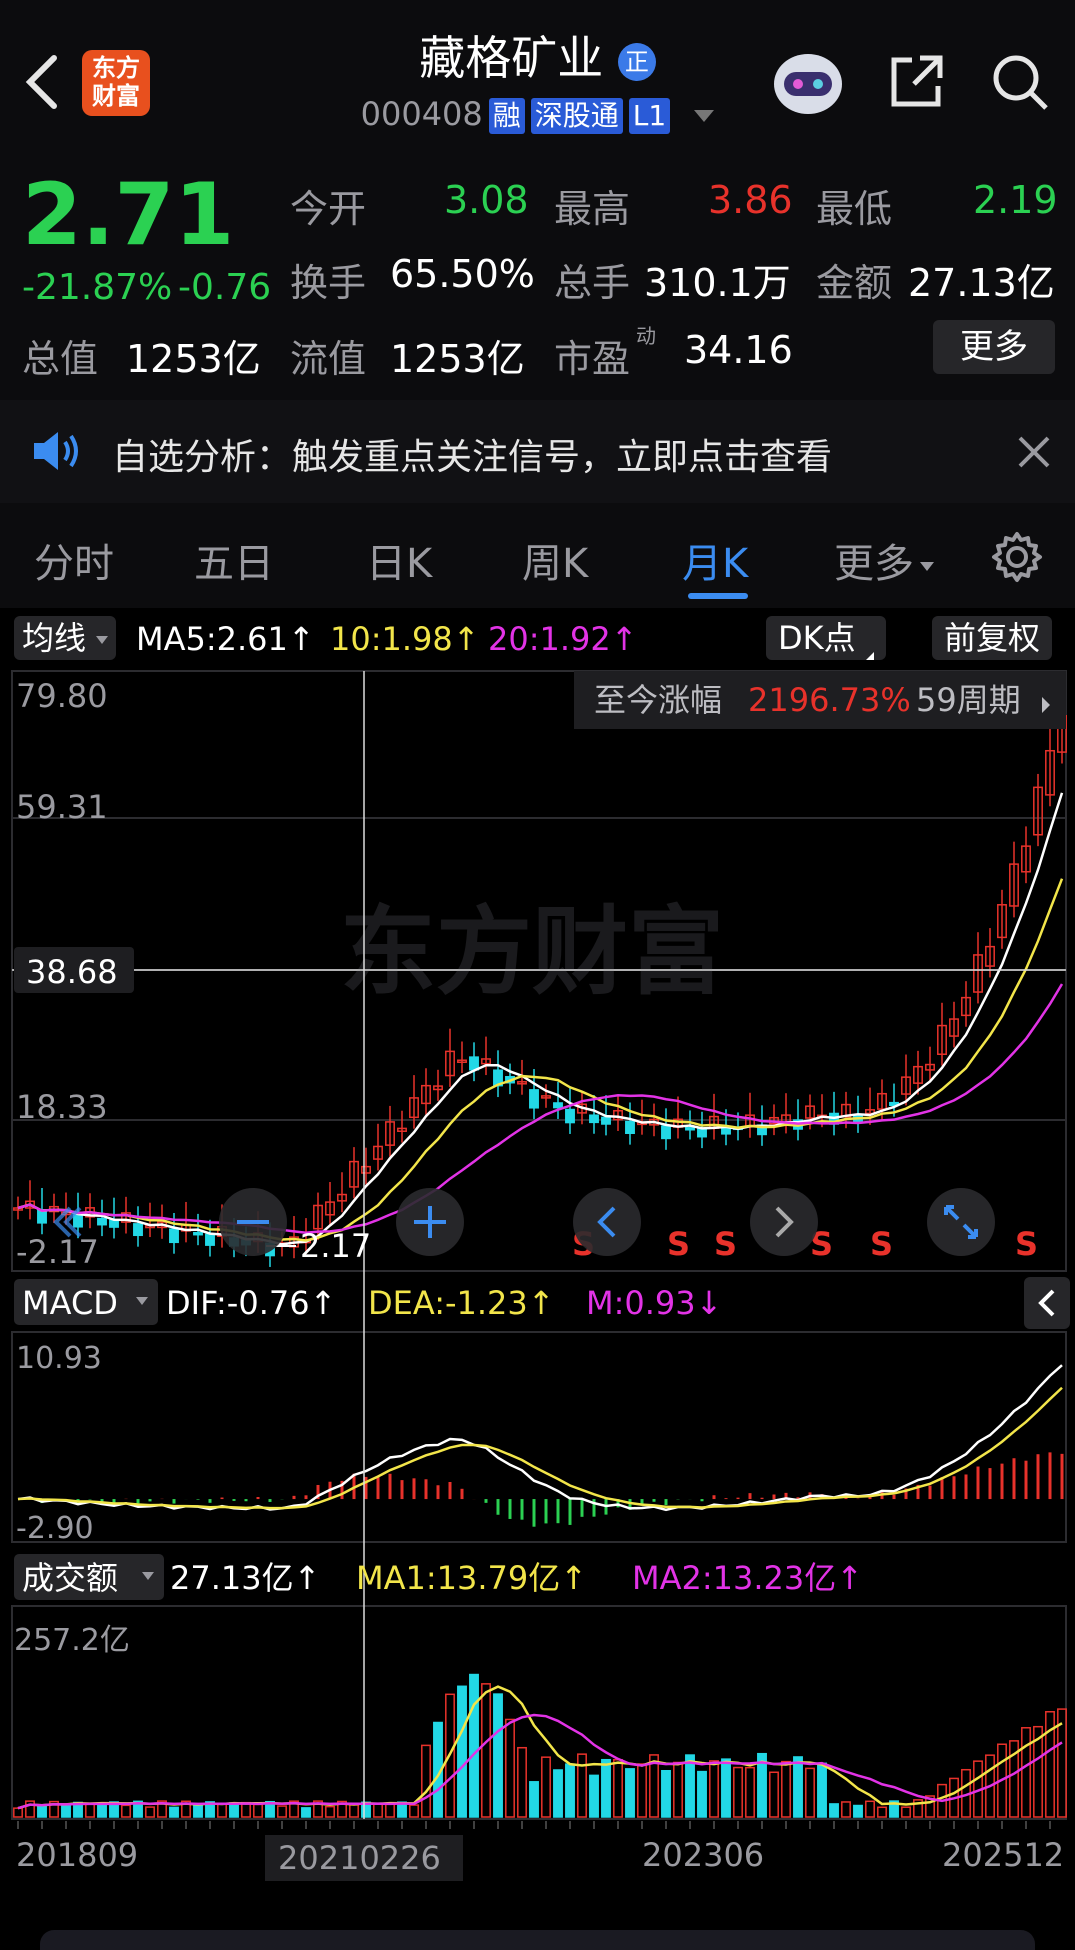 Image resolution: width=1075 pixels, height=1950 pixels. Describe the element at coordinates (399, 560) in the screenshot. I see `tab-daily-k: 日K` at that location.